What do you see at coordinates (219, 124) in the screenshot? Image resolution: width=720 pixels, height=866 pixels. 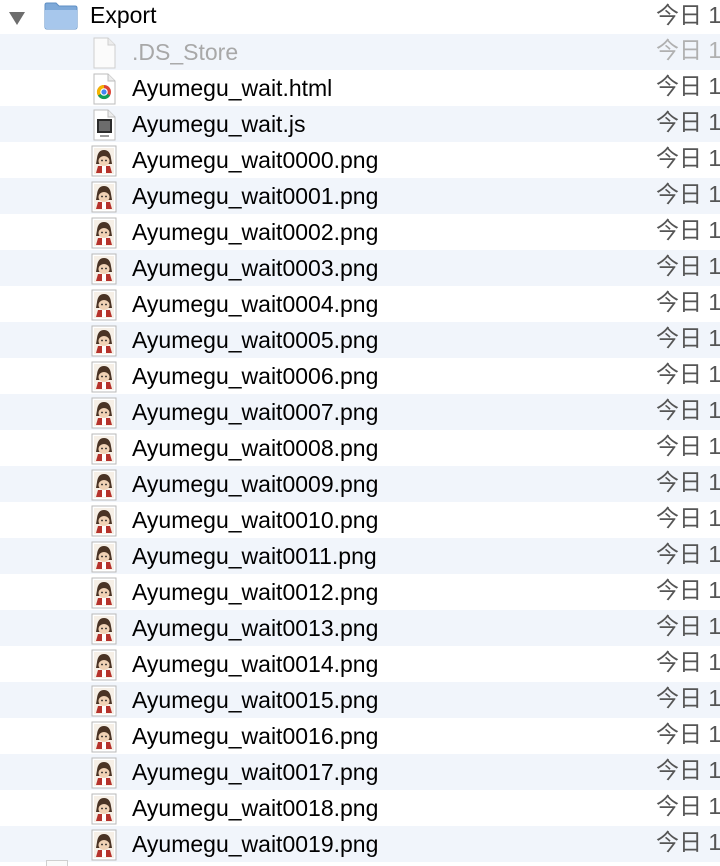 I see `file-name: Ayumegu_wait.js` at bounding box center [219, 124].